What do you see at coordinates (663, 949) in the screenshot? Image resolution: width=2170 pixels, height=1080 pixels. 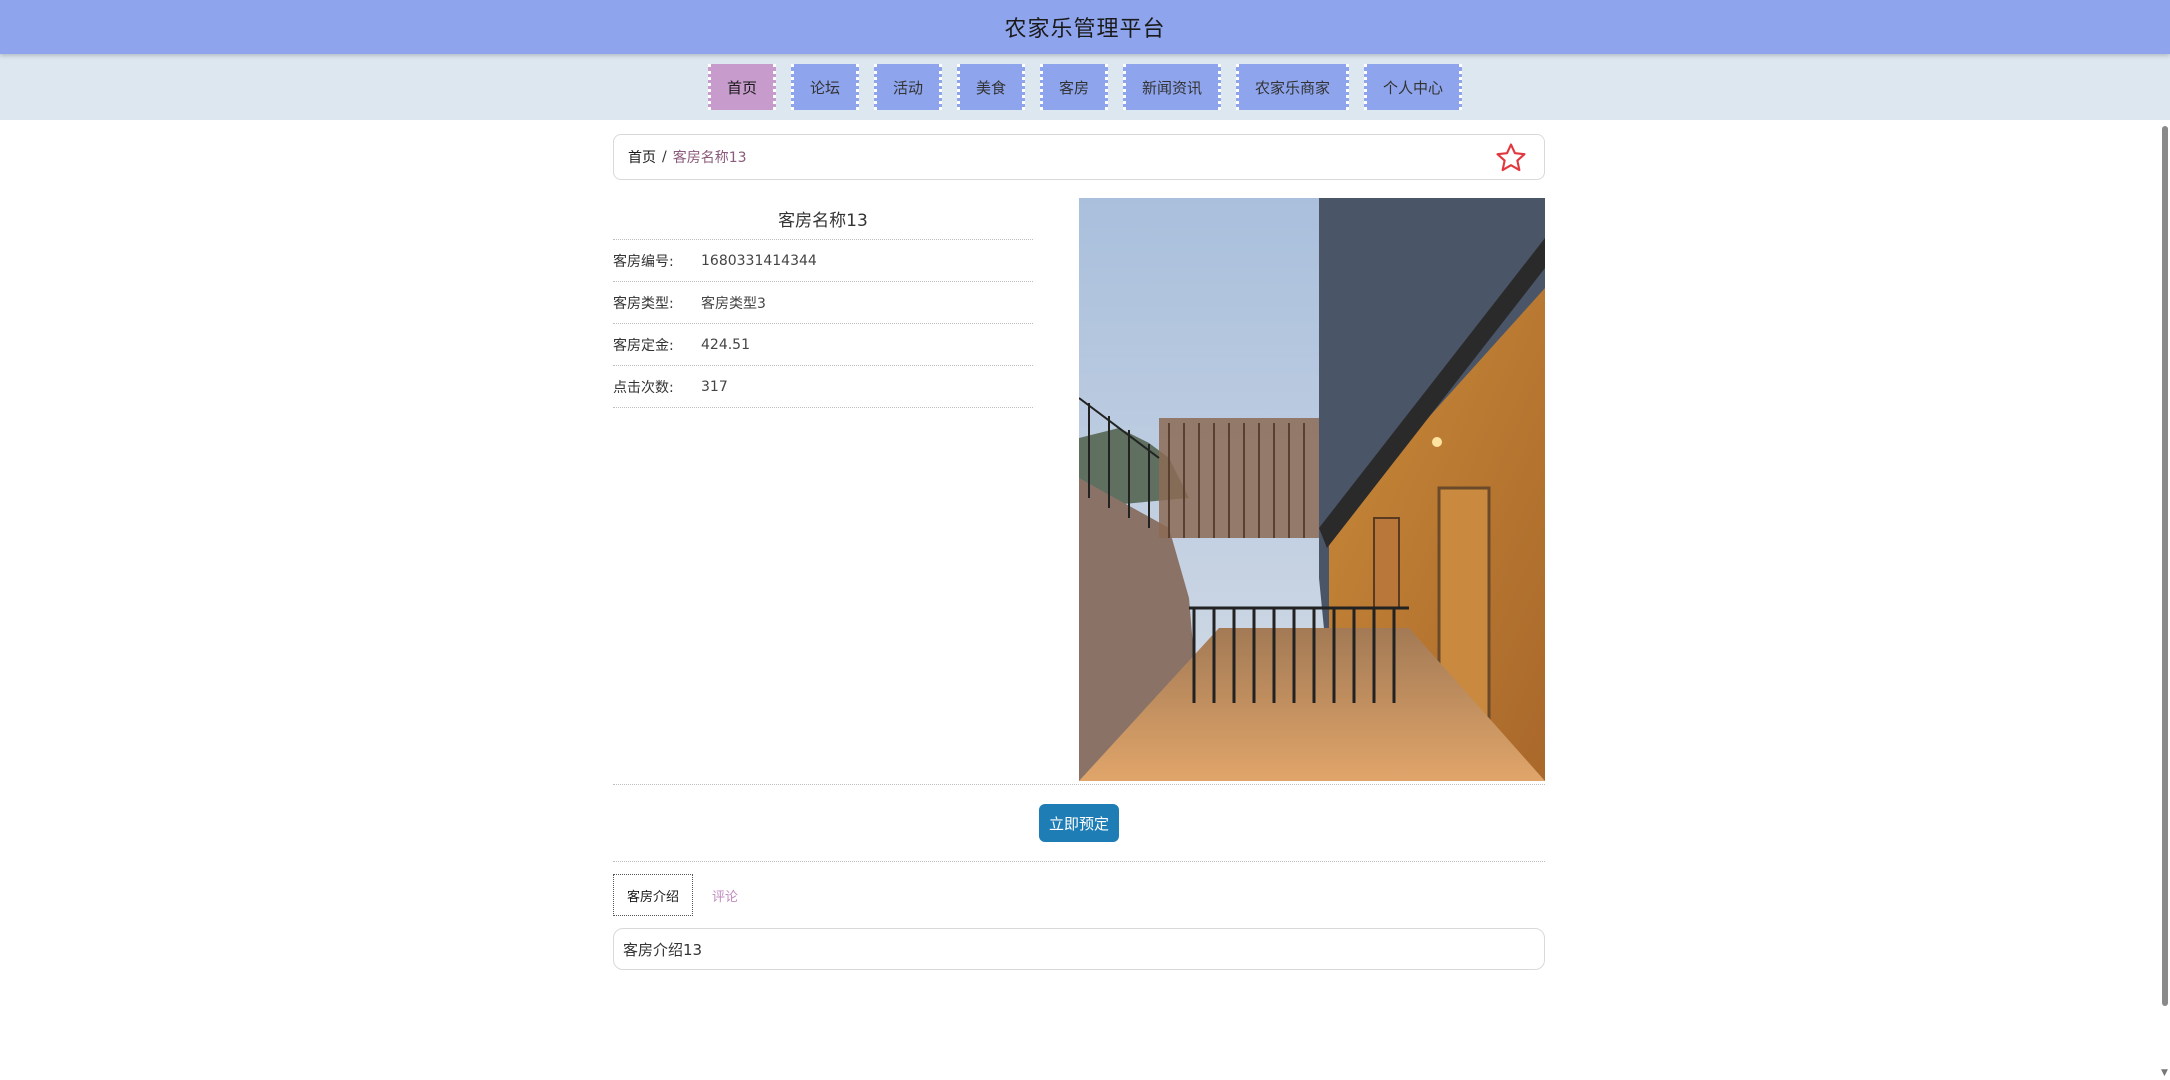 I see `room-intro-text: 客房介绍13` at bounding box center [663, 949].